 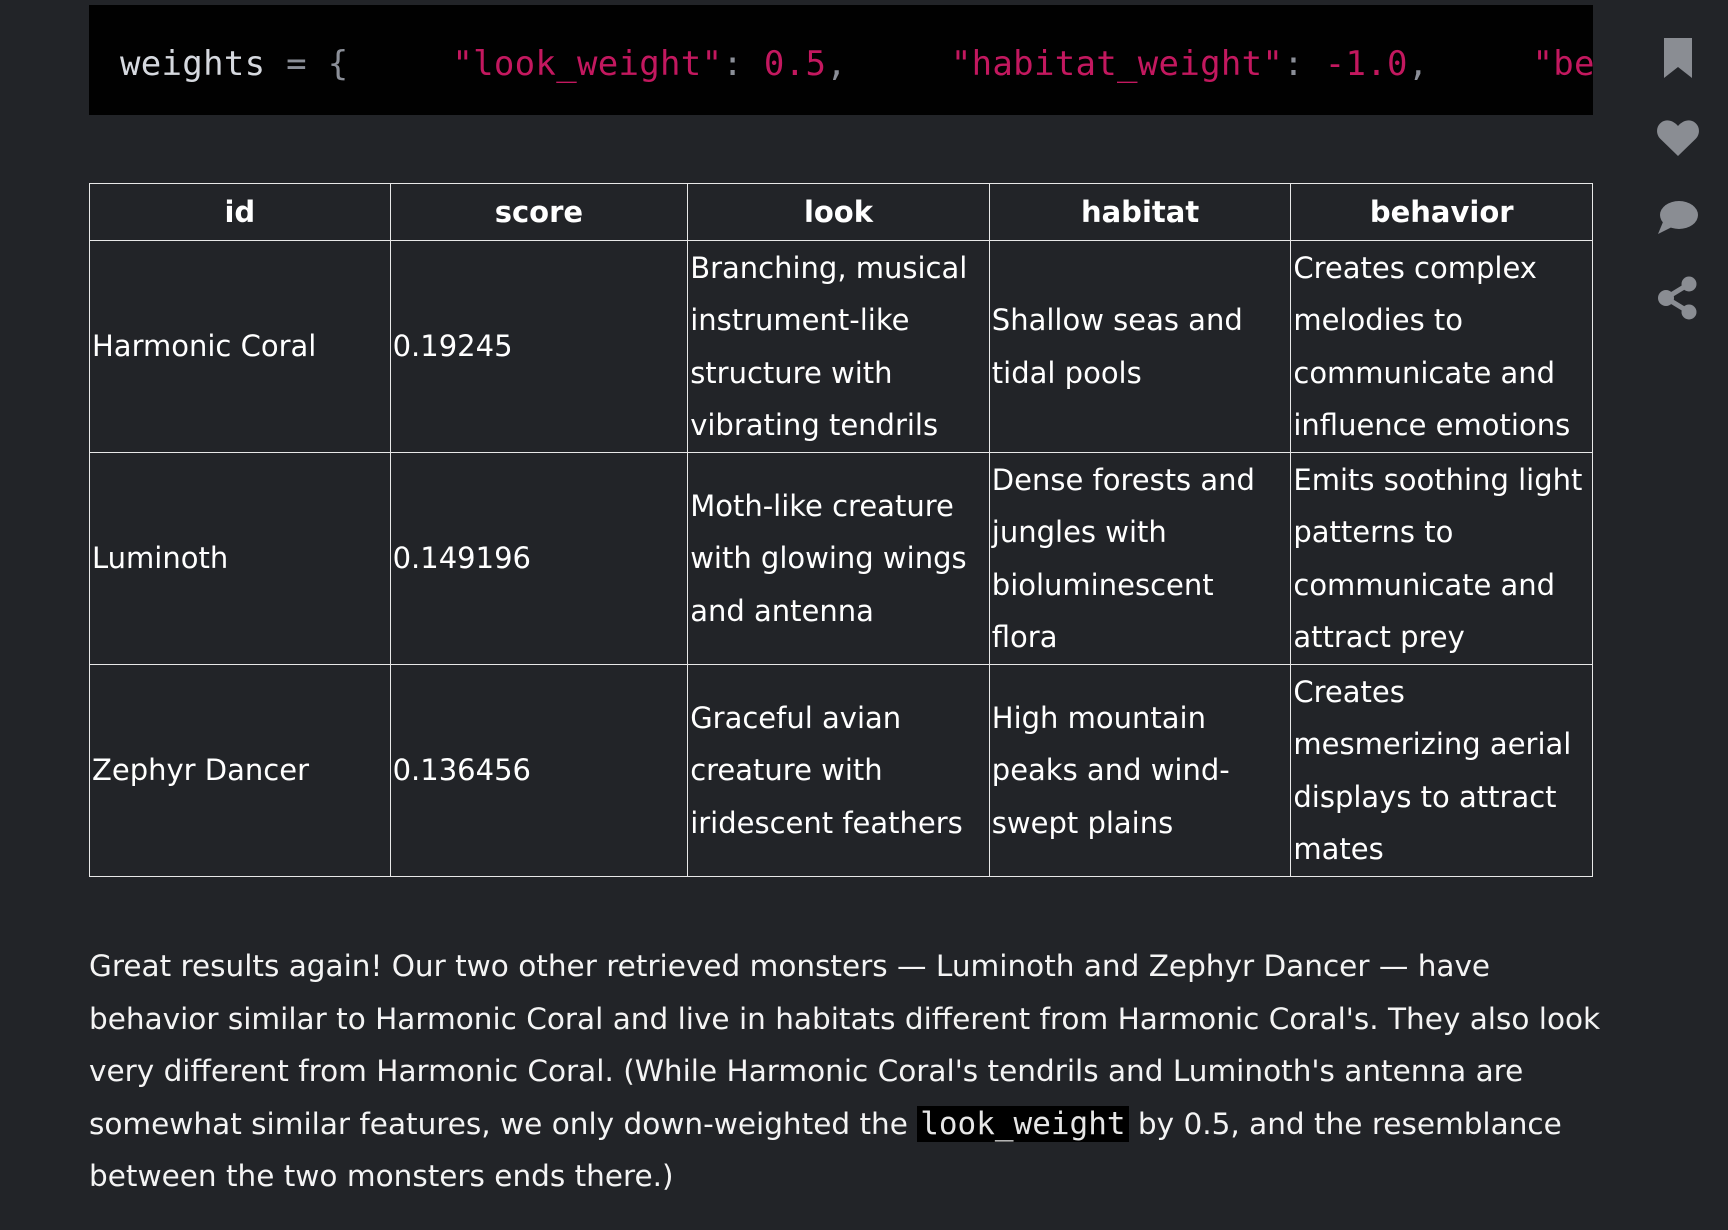 What do you see at coordinates (539, 212) in the screenshot?
I see `column-header-score: score` at bounding box center [539, 212].